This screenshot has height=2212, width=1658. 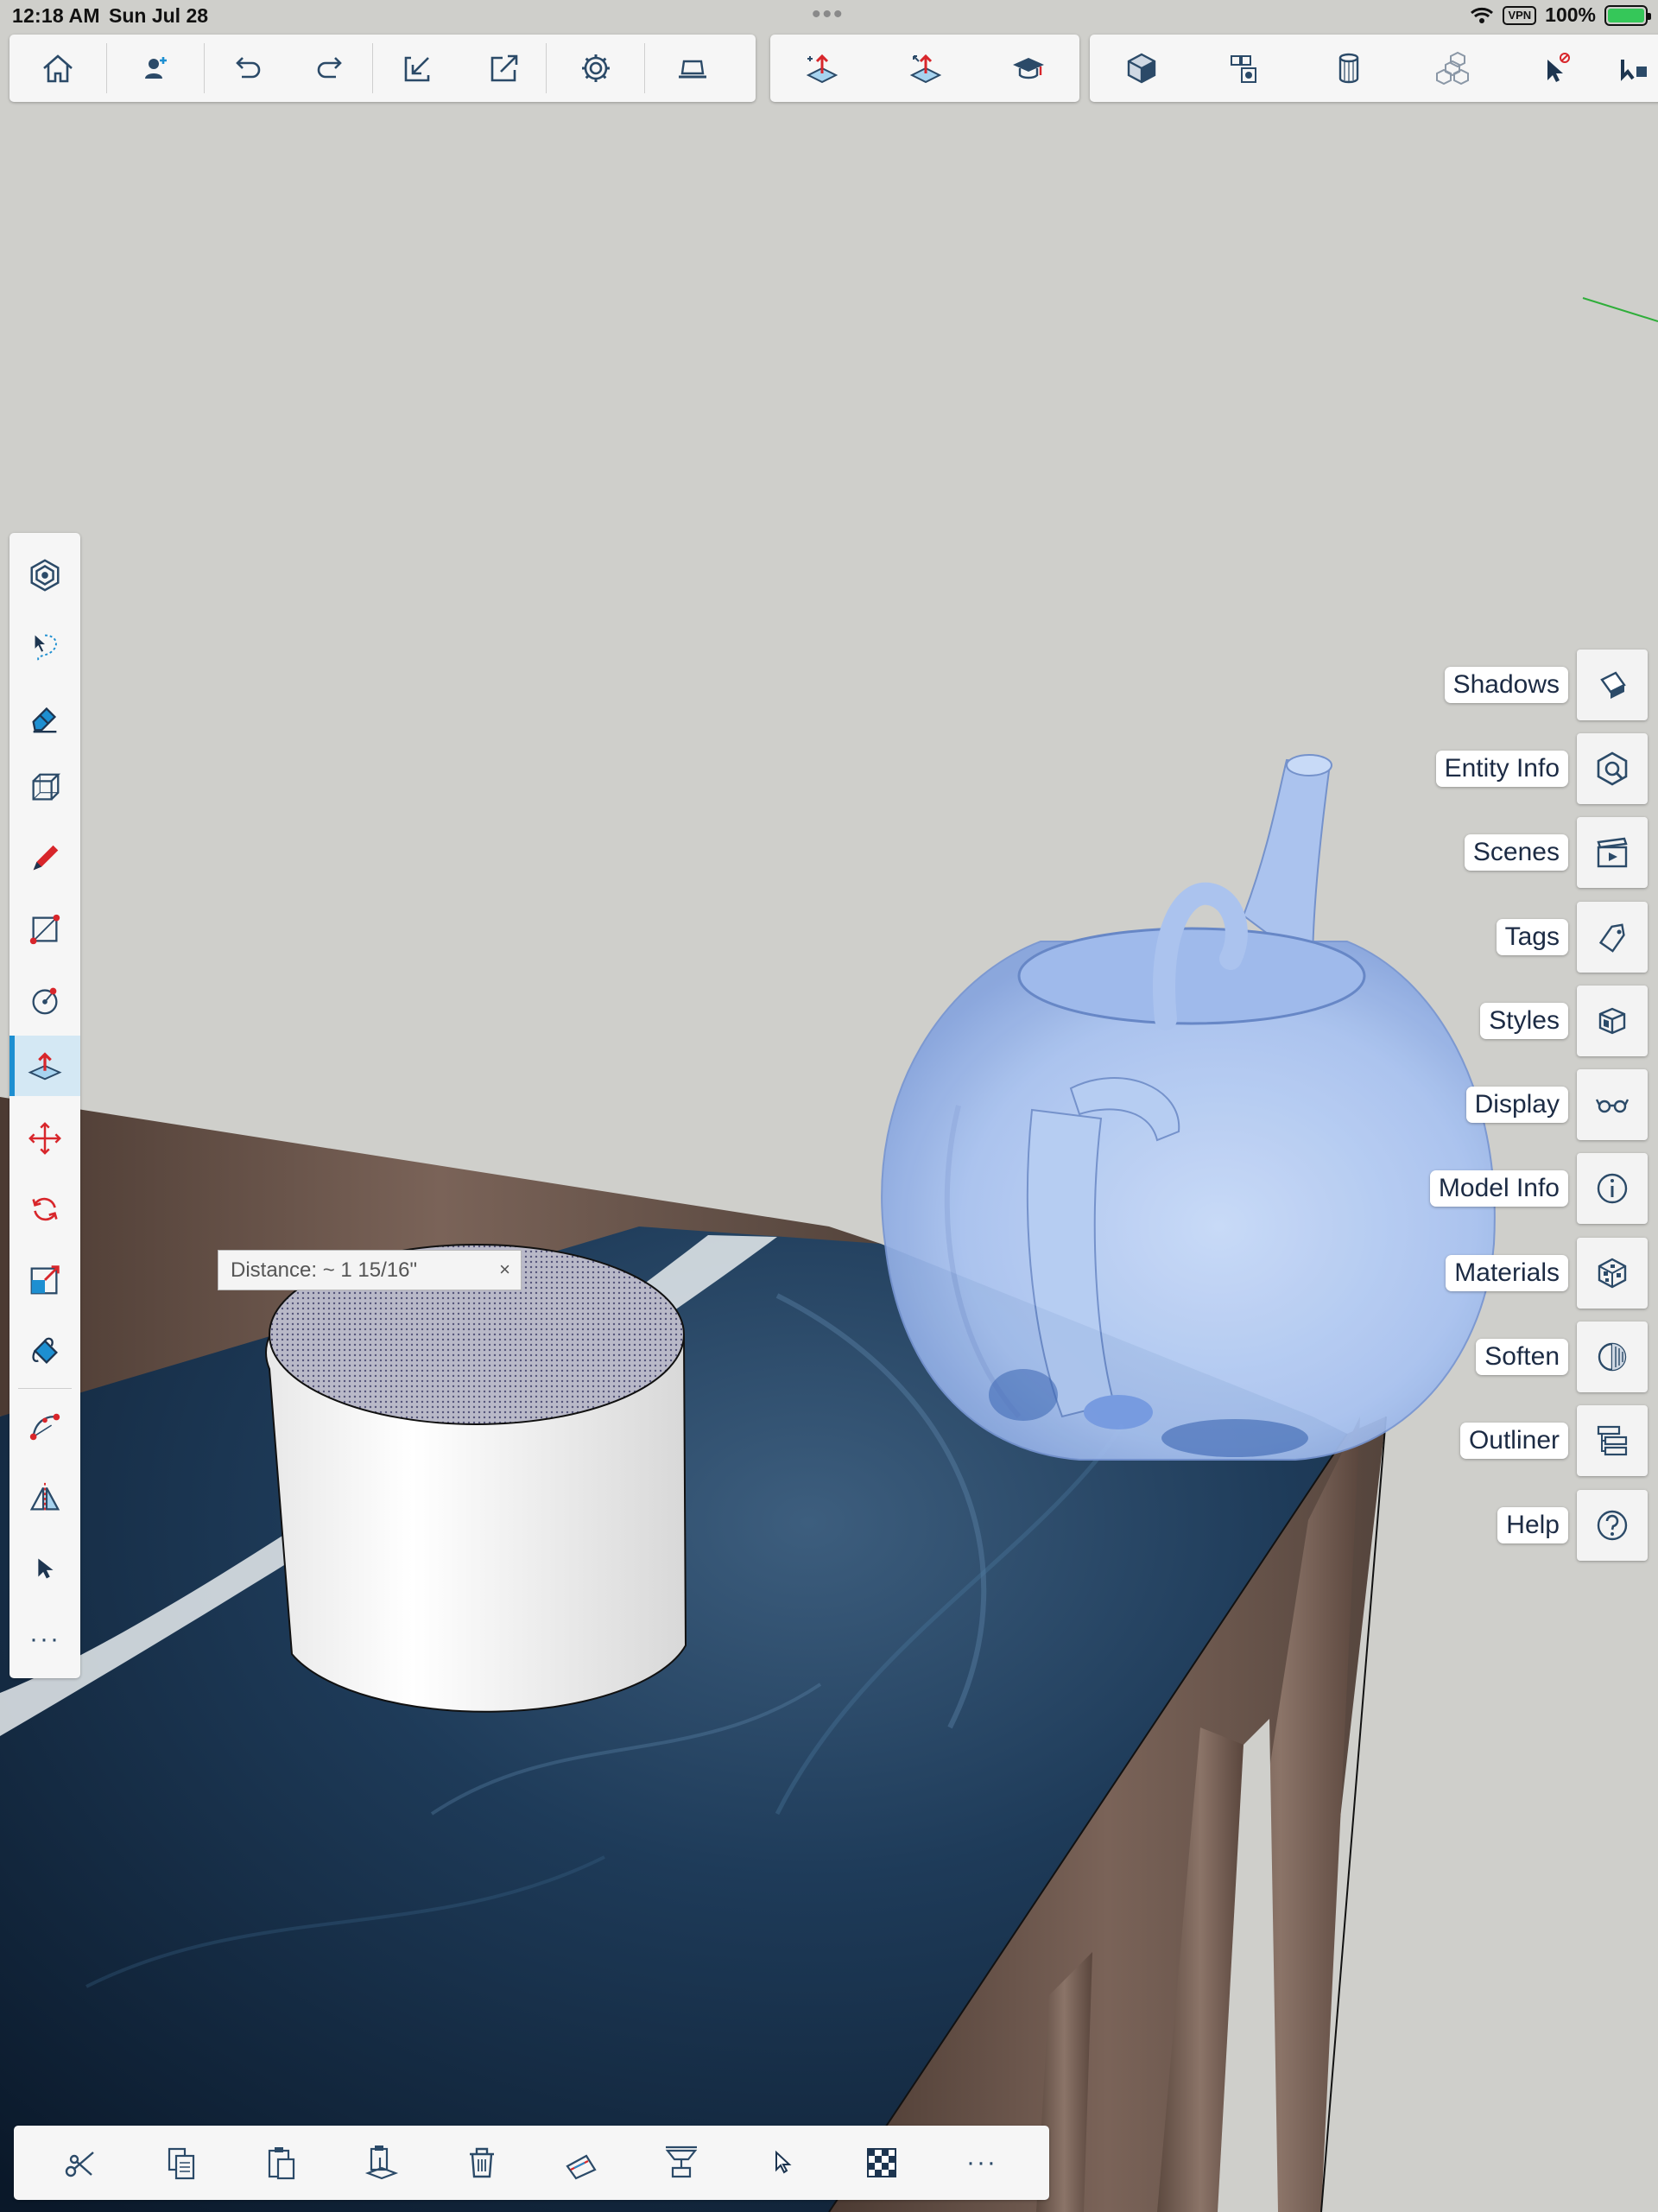 What do you see at coordinates (1572, 937) in the screenshot?
I see `panel-tags: Tags` at bounding box center [1572, 937].